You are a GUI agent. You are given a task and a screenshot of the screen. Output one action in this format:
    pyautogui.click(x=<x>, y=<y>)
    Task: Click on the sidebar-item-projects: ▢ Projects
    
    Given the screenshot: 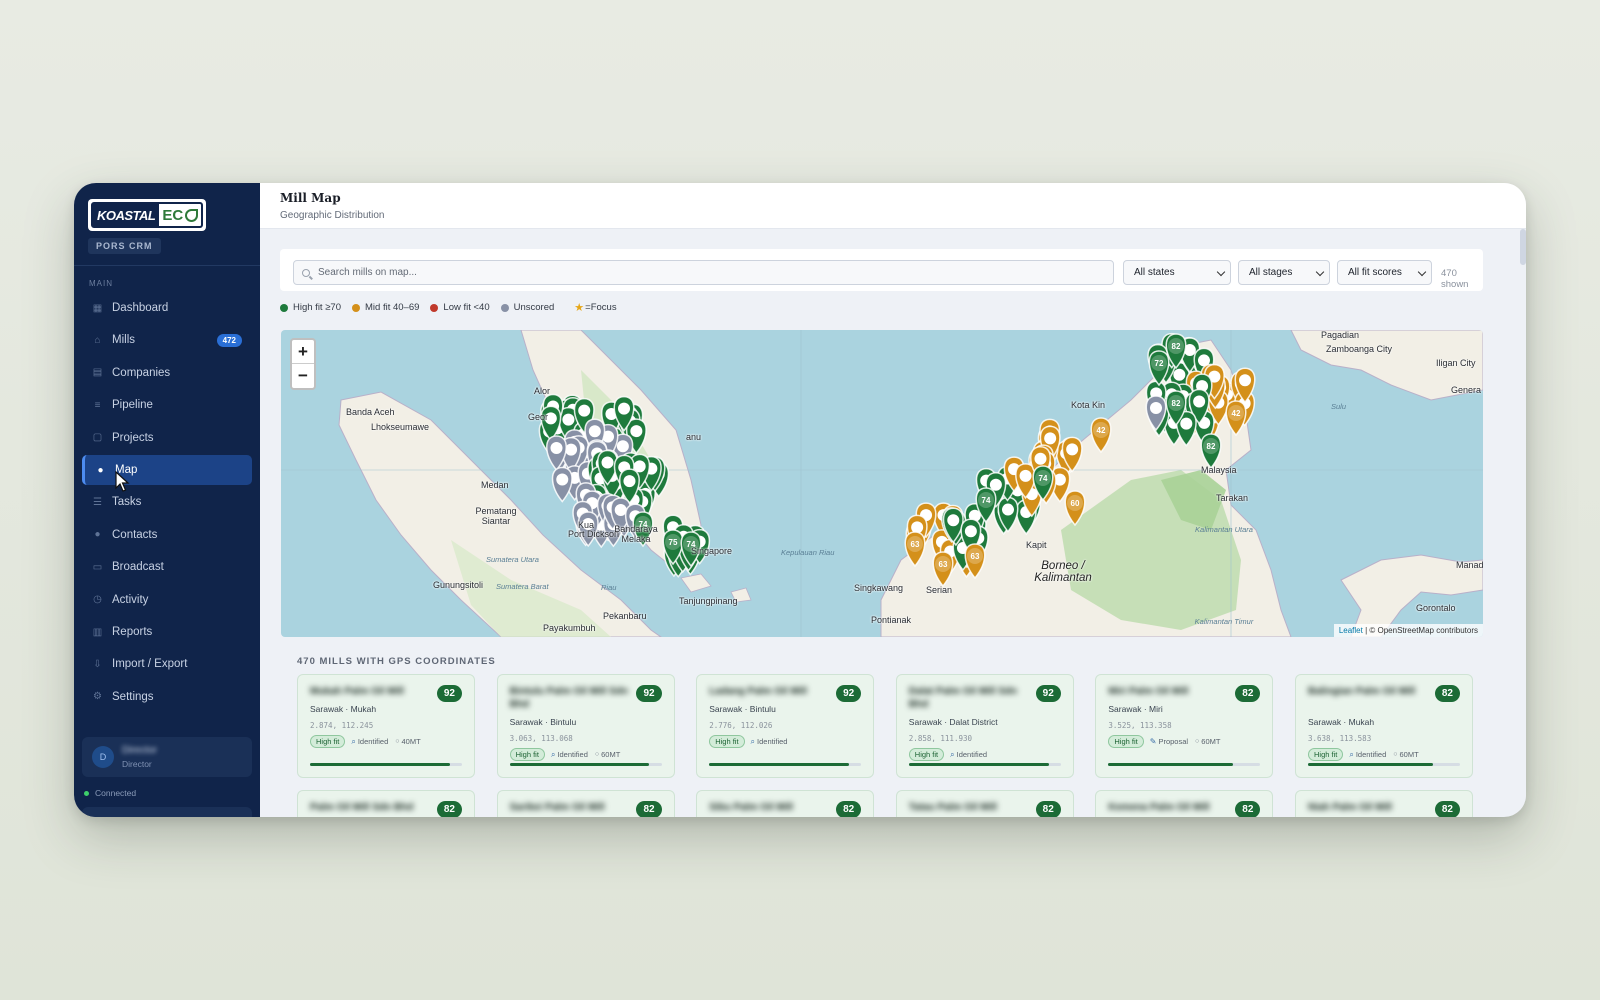 What is the action you would take?
    pyautogui.click(x=167, y=438)
    